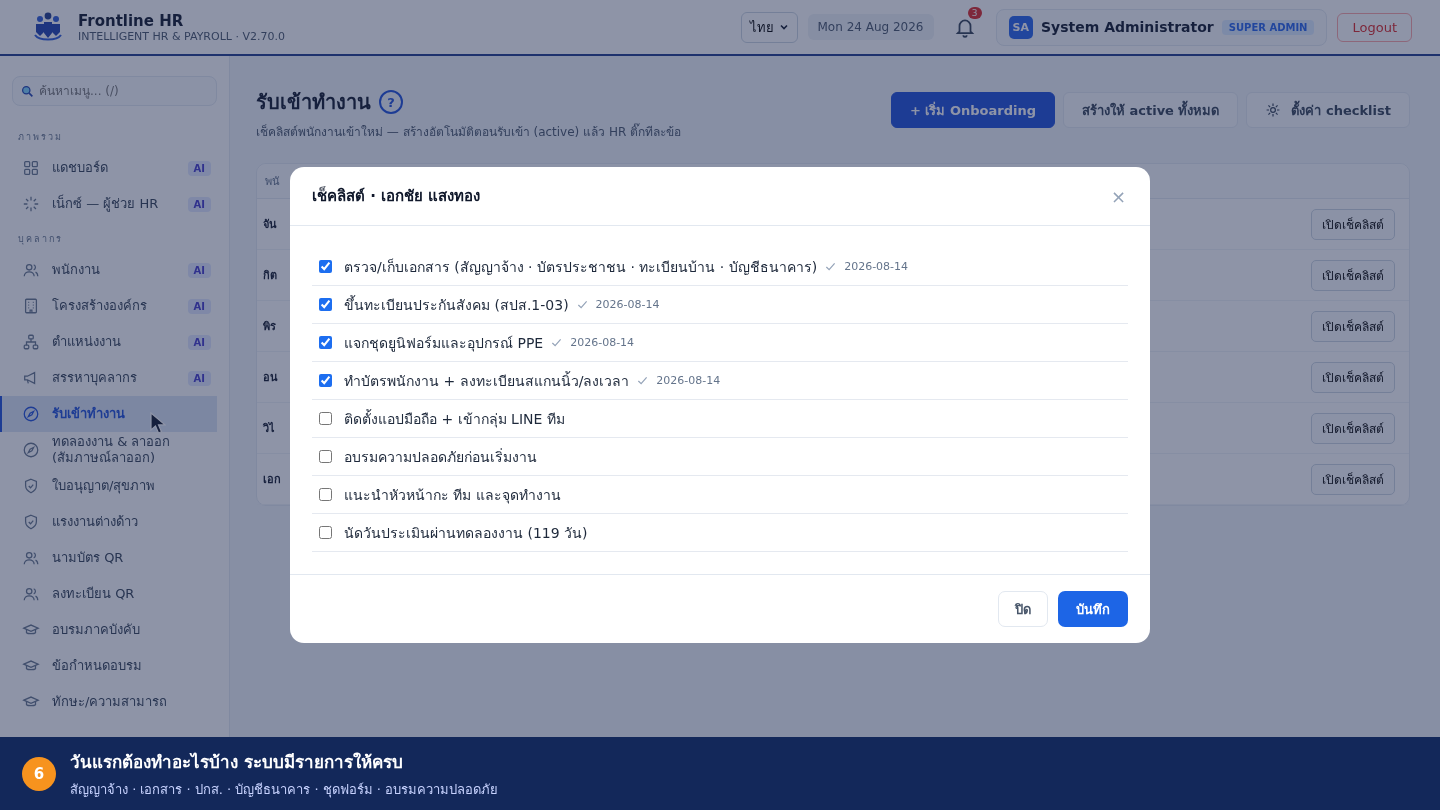 This screenshot has height=810, width=1440. Describe the element at coordinates (1374, 27) in the screenshot. I see `logout-button: Logout` at that location.